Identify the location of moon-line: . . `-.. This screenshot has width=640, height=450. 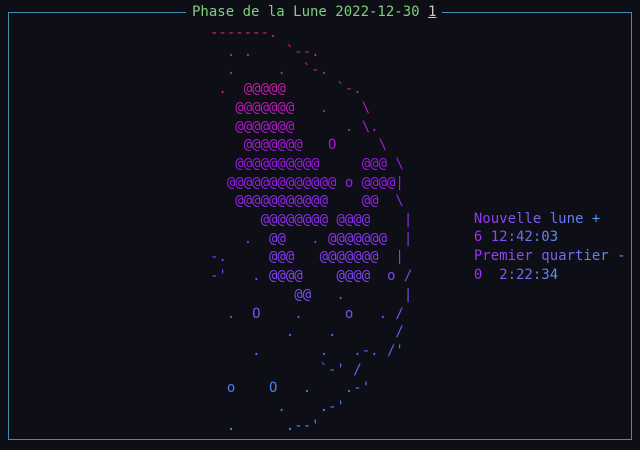
(277, 70).